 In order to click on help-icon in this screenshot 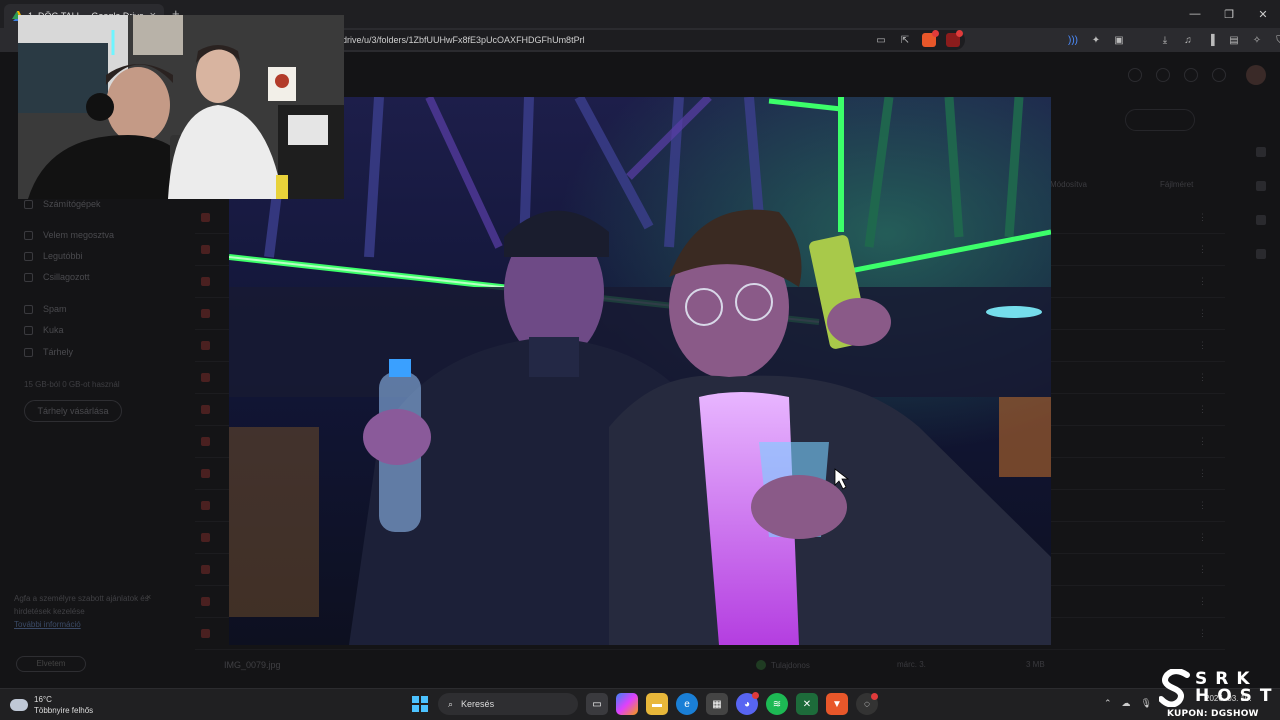, I will do `click(1135, 75)`.